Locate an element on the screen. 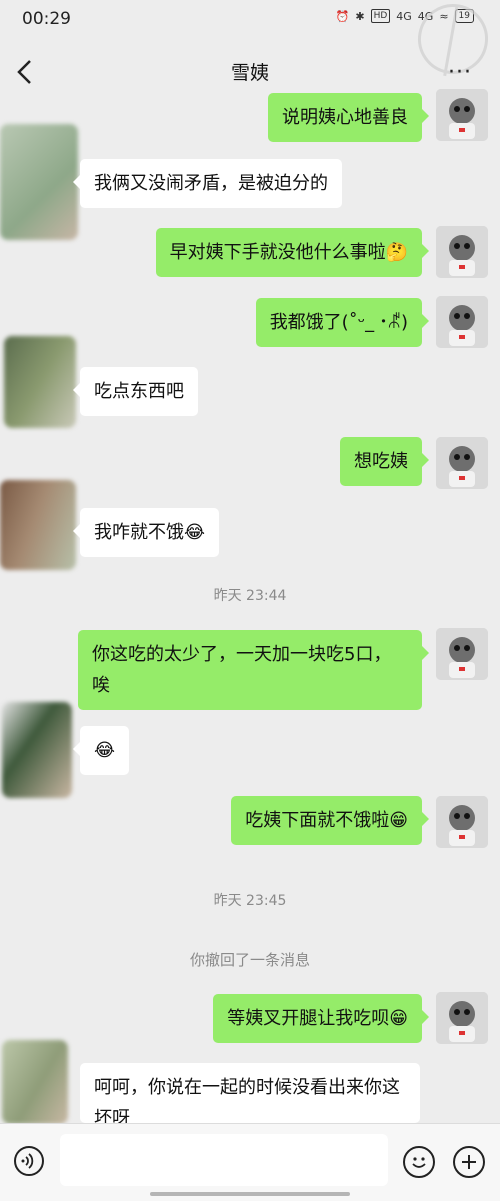 This screenshot has width=500, height=1201. message-bubble-self: 等姨叉开腿让我吃呗😁 is located at coordinates (321, 1018).